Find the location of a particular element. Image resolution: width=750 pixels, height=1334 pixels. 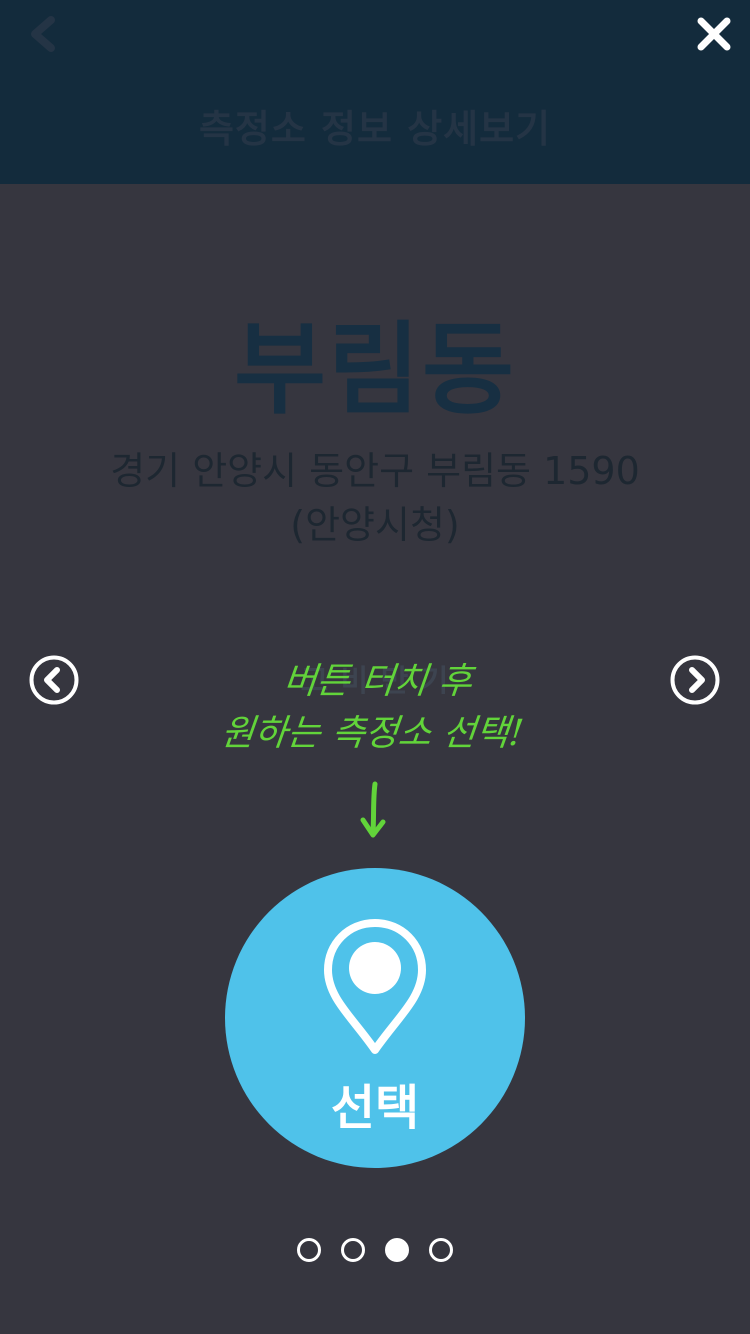

tutorial-hint: 버튼 터치 후 원하는 측정소 선택! is located at coordinates (375, 708).